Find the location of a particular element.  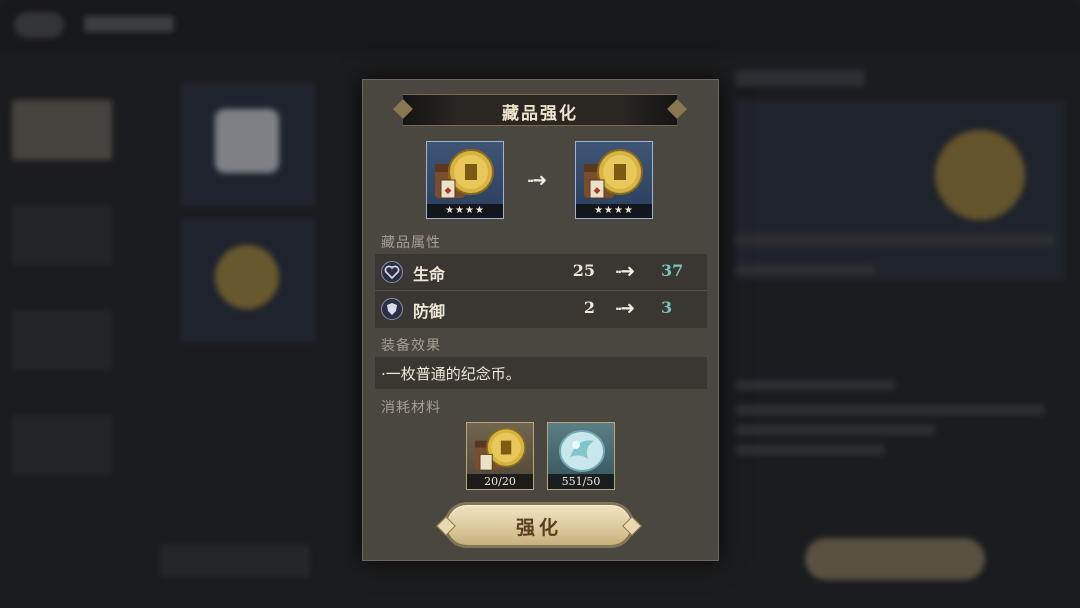

stat-row-defense: 防御 2 ··➜ 3 is located at coordinates (541, 309).